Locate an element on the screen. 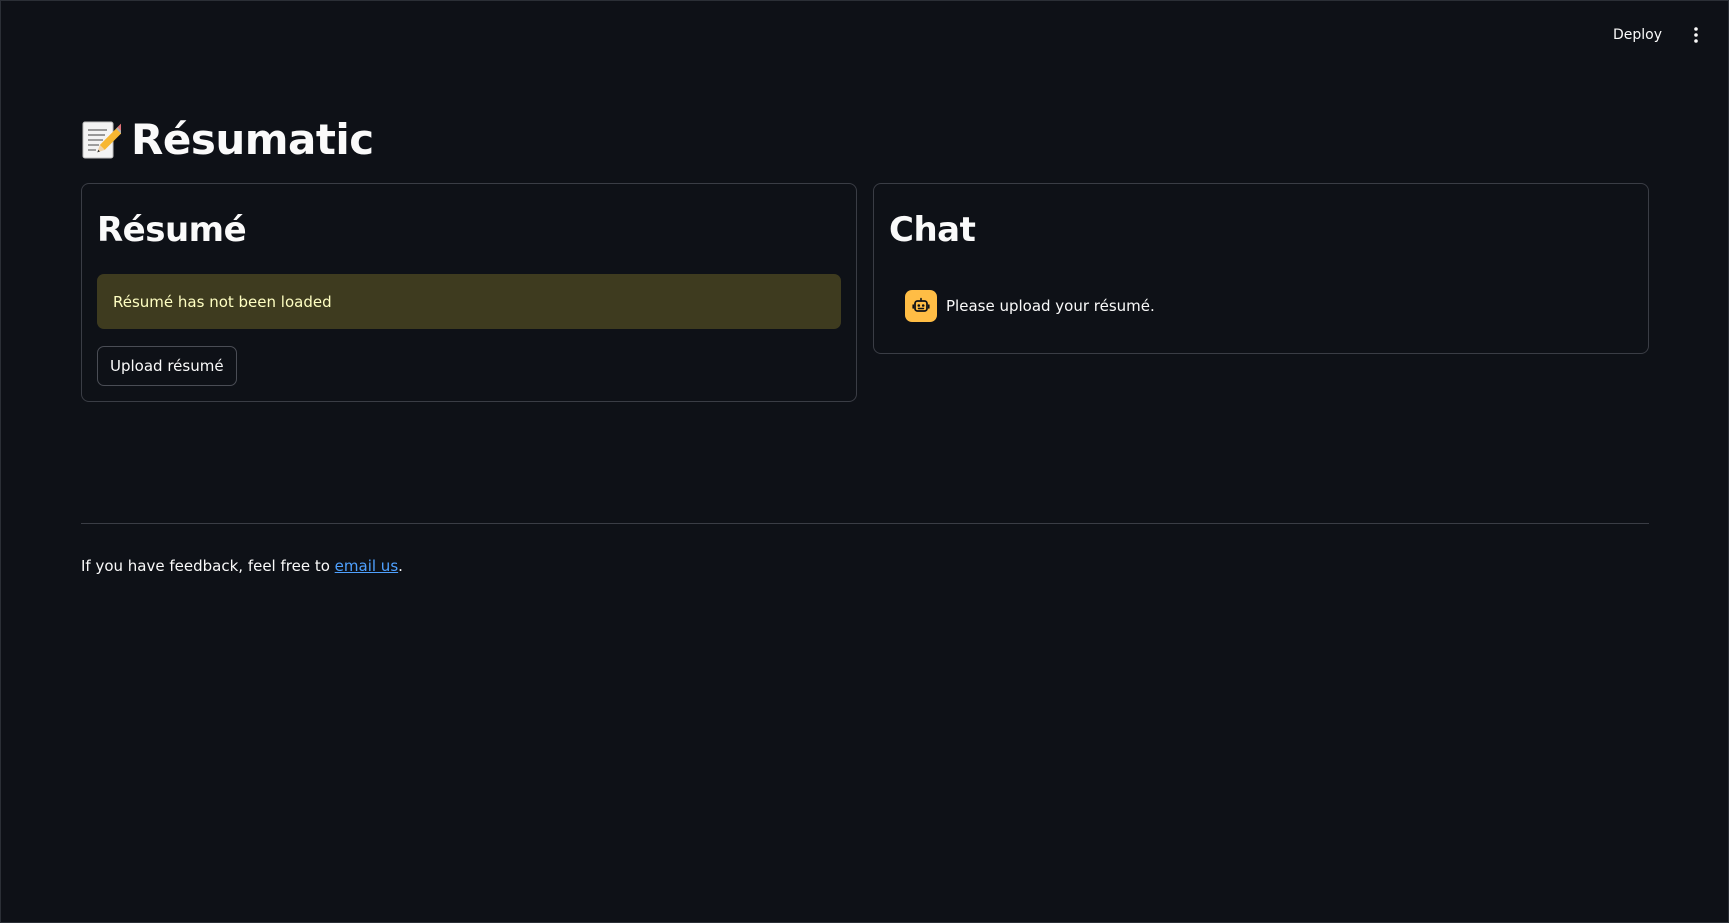 Image resolution: width=1729 pixels, height=923 pixels. top-toolbar: Deploy is located at coordinates (1656, 35).